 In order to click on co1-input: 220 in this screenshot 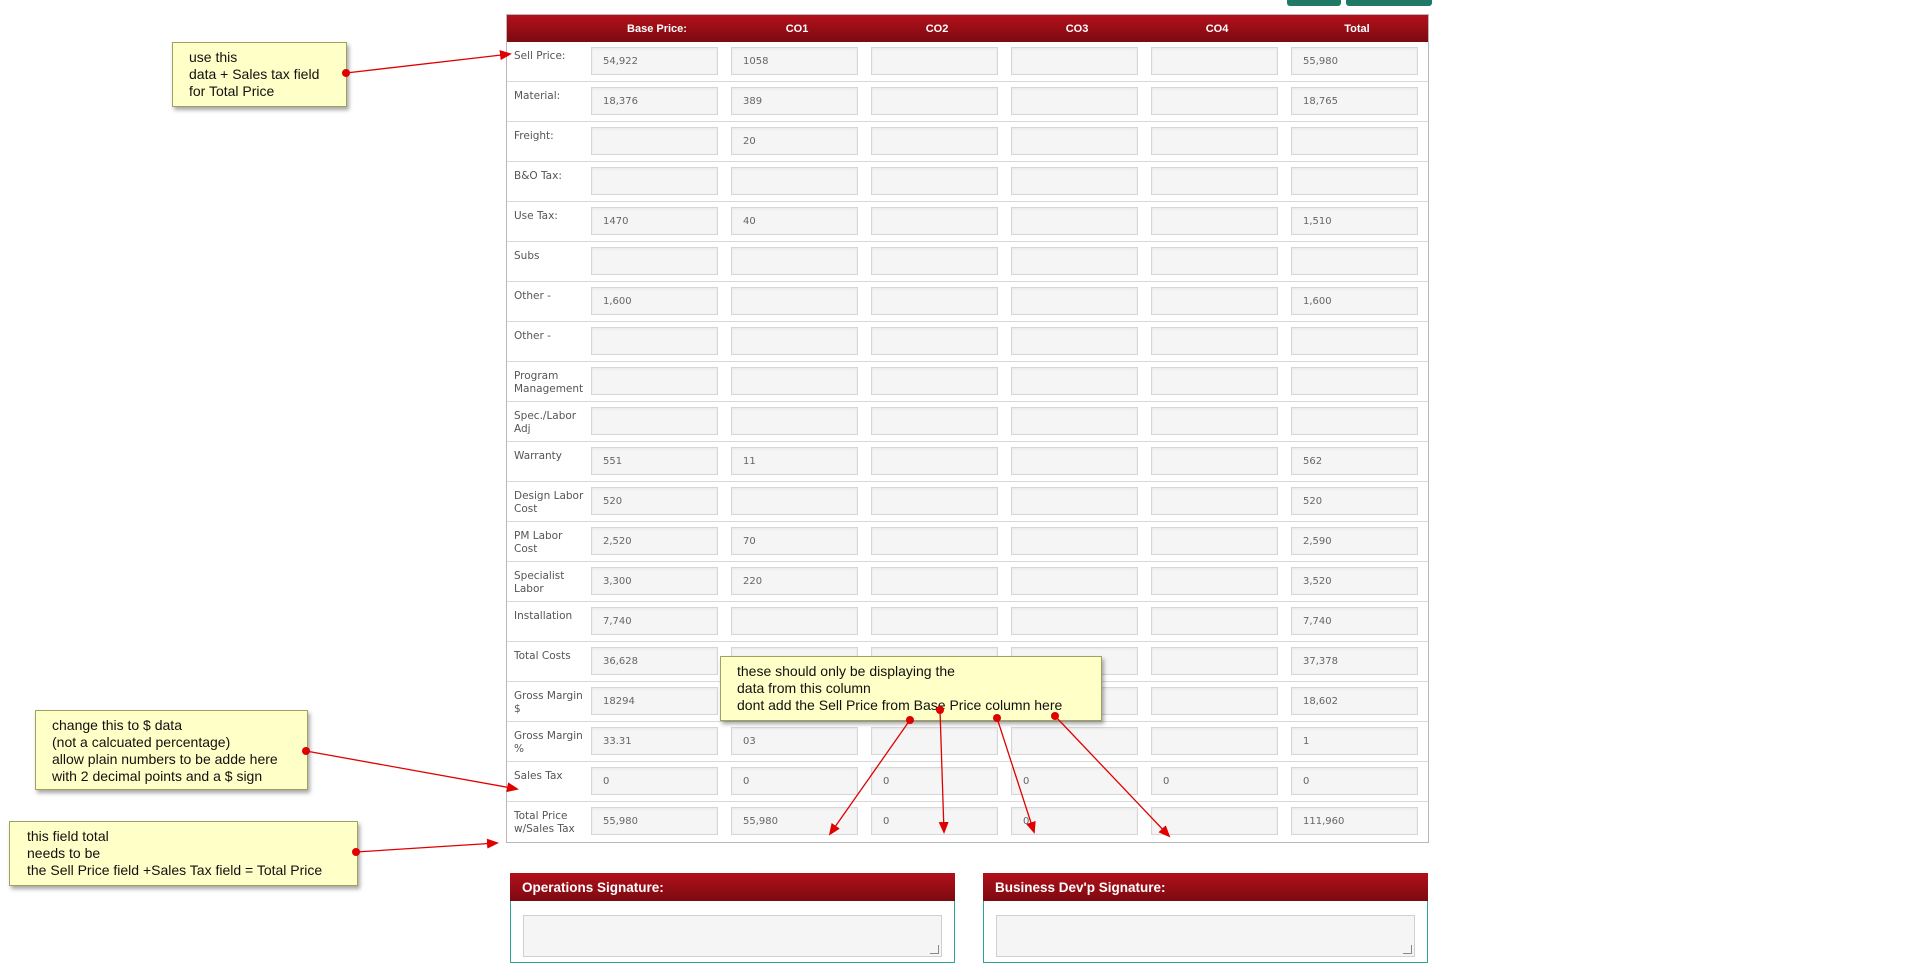, I will do `click(794, 581)`.